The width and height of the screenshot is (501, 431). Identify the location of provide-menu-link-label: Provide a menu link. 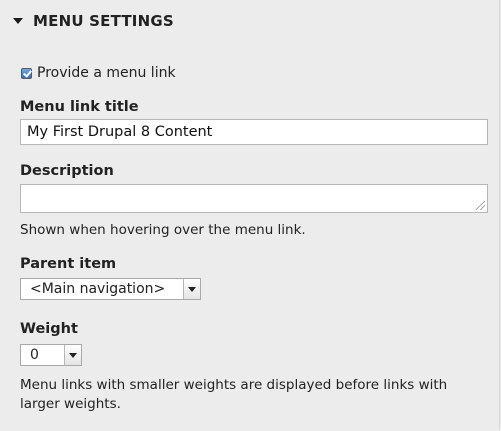
(106, 73).